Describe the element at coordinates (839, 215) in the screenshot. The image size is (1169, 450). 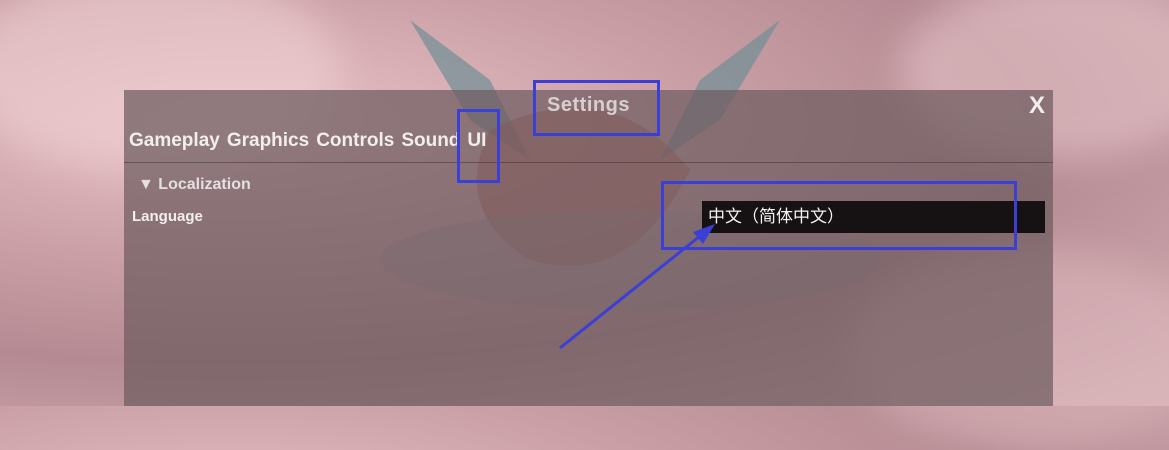
I see `highlight-language-select` at that location.